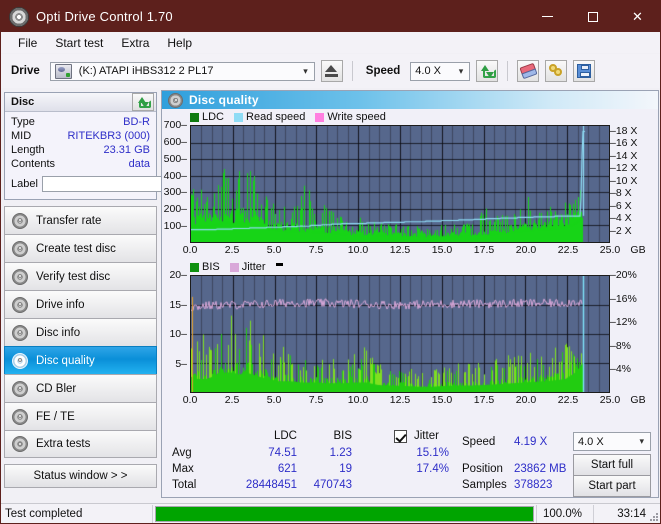 The width and height of the screenshot is (661, 524). What do you see at coordinates (190, 400) in the screenshot?
I see `bis-x-tick: 0.0` at bounding box center [190, 400].